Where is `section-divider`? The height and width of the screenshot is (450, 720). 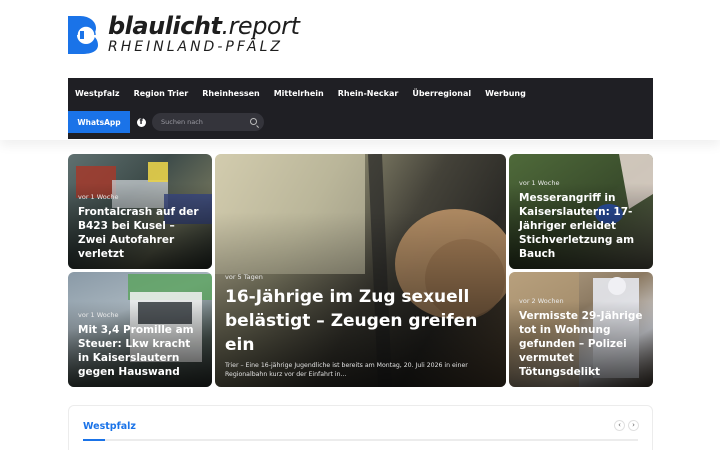
section-divider is located at coordinates (360, 440).